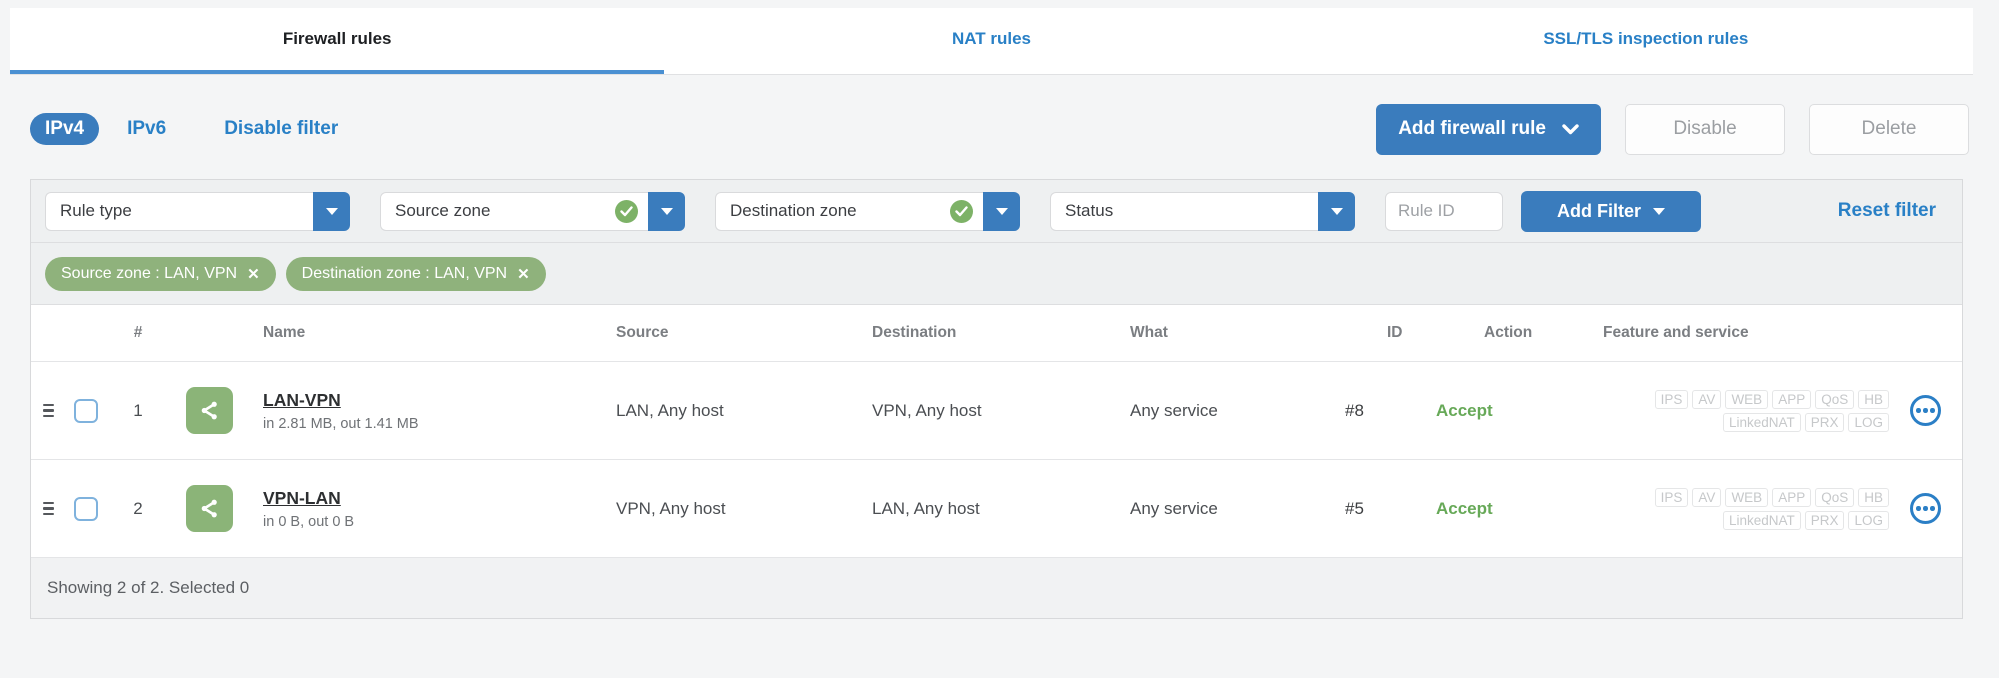 Image resolution: width=1999 pixels, height=678 pixels. I want to click on rule-id: #8, so click(1354, 410).